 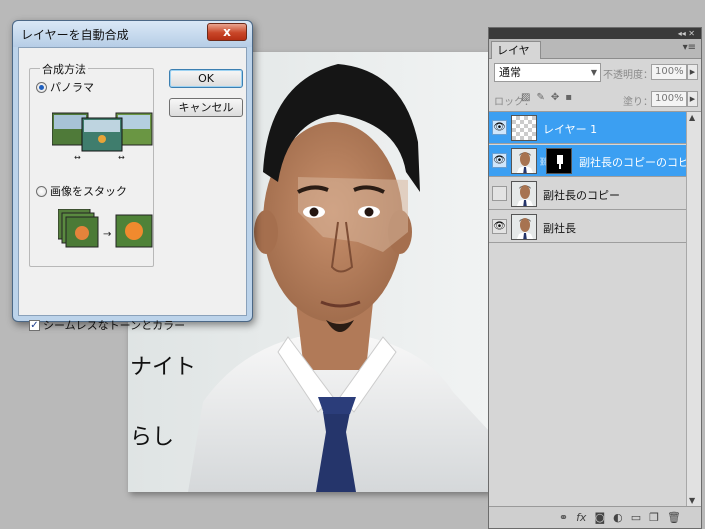 What do you see at coordinates (689, 47) in the screenshot?
I see `panel-menu-icon: ▾≡` at bounding box center [689, 47].